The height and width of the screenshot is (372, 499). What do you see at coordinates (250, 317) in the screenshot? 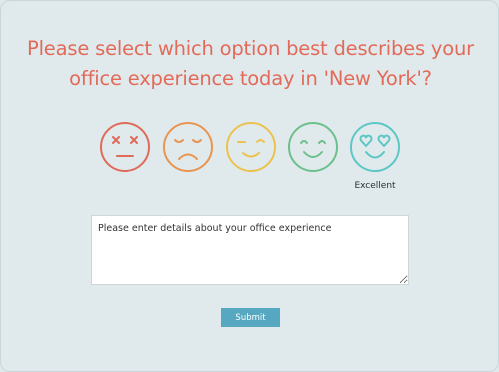
I see `submit-button: Submit` at bounding box center [250, 317].